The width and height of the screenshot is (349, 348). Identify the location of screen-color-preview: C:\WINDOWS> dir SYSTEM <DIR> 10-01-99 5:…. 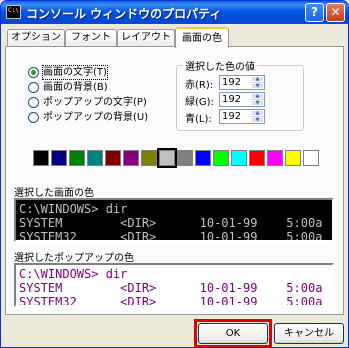
(174, 220).